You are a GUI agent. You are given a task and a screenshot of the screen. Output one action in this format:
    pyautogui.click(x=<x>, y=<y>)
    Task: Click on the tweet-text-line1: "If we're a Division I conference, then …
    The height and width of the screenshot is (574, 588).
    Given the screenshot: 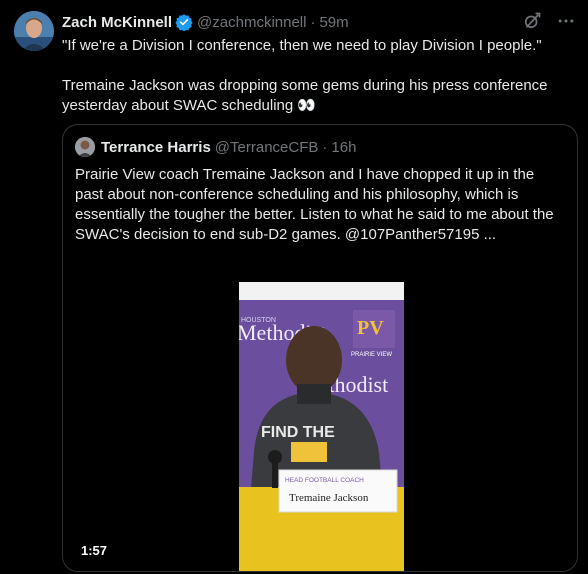 What is the action you would take?
    pyautogui.click(x=302, y=45)
    